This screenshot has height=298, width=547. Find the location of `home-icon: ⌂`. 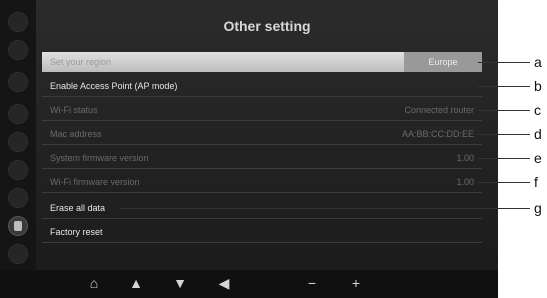

home-icon: ⌂ is located at coordinates (94, 283).